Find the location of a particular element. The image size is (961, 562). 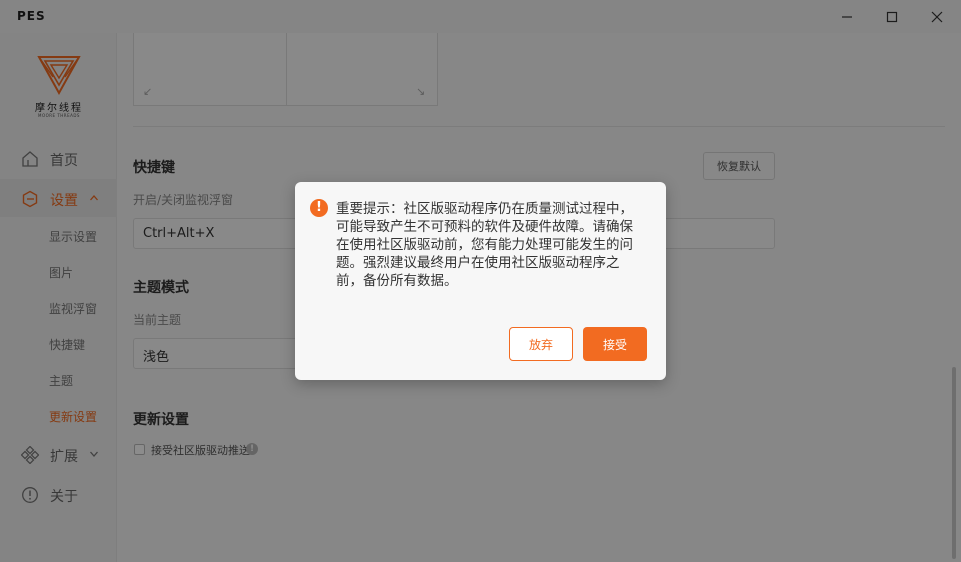

warning-icon: ! is located at coordinates (319, 208).